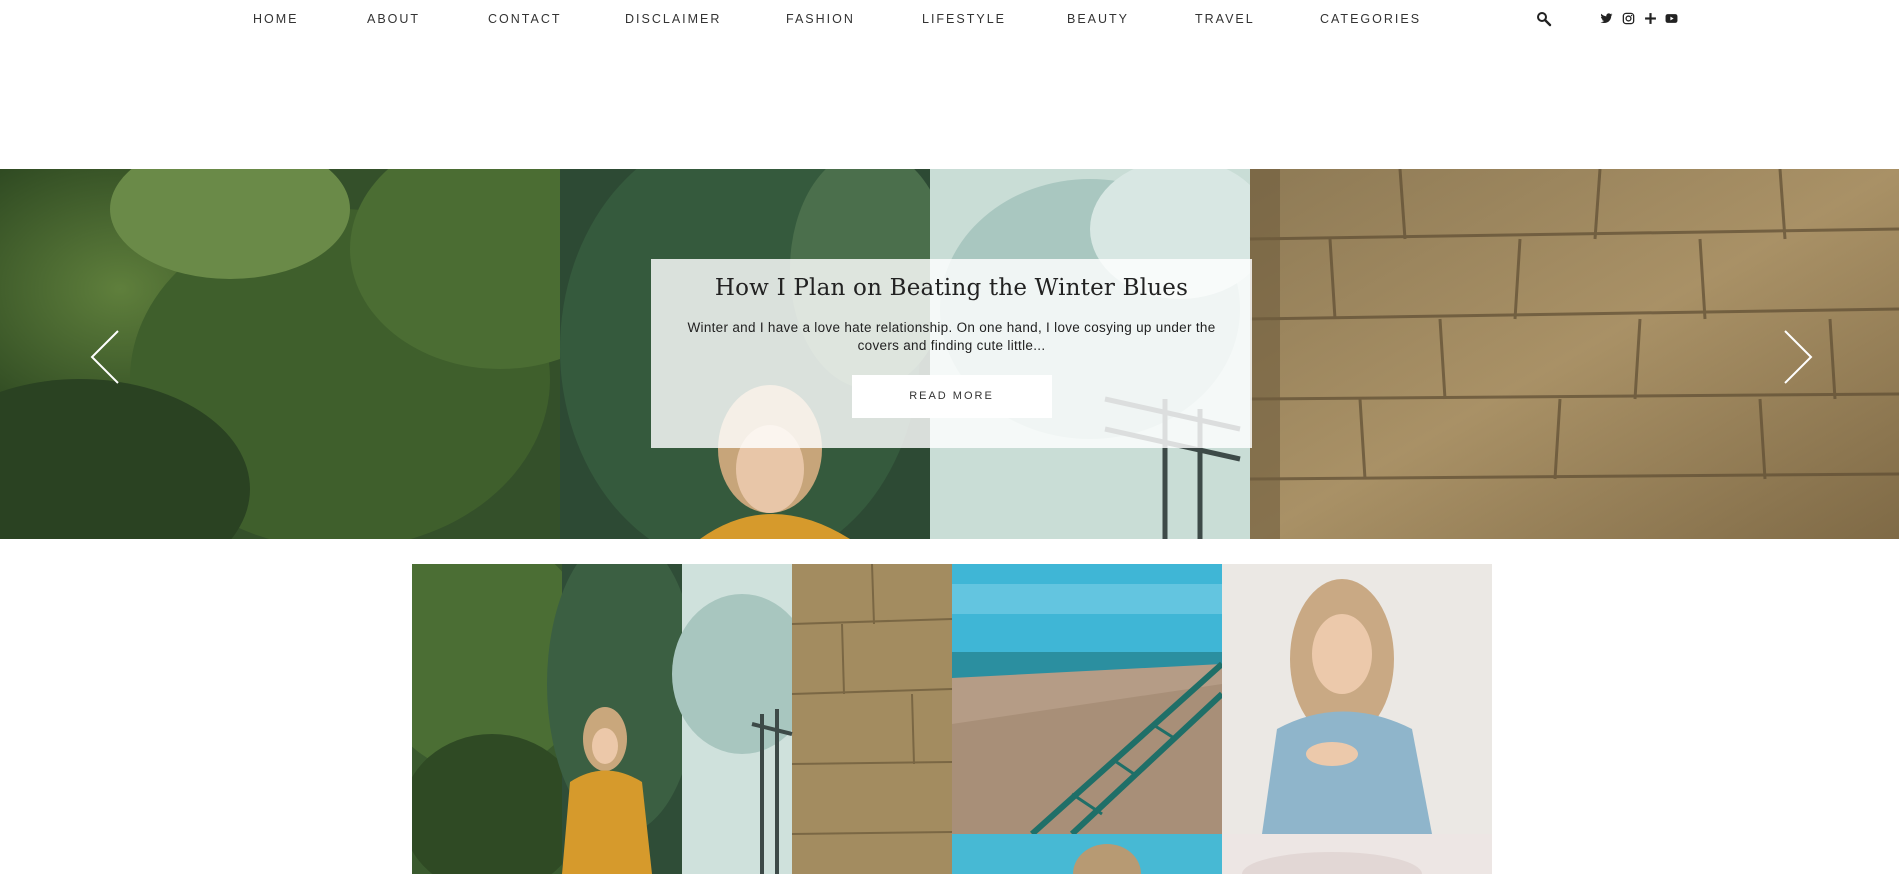  Describe the element at coordinates (525, 19) in the screenshot. I see `nav-item-contact: CONTACT` at that location.